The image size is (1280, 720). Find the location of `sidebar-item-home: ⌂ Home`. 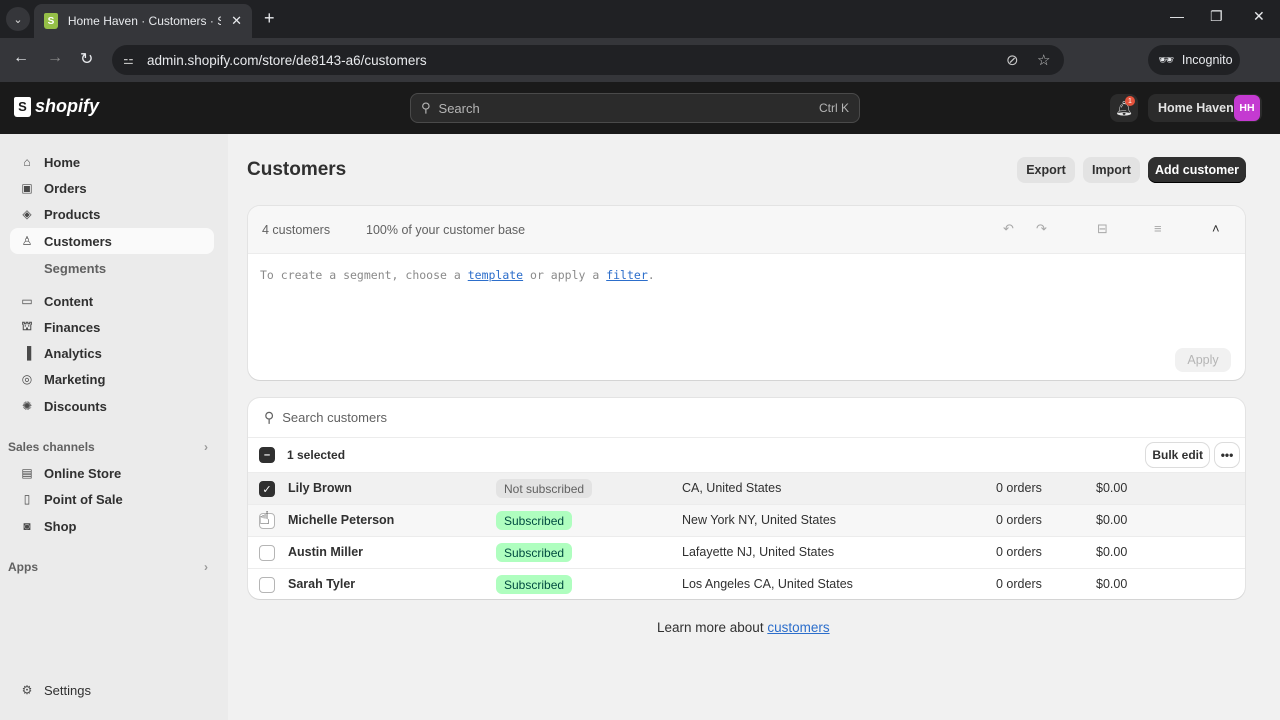

sidebar-item-home: ⌂ Home is located at coordinates (112, 162).